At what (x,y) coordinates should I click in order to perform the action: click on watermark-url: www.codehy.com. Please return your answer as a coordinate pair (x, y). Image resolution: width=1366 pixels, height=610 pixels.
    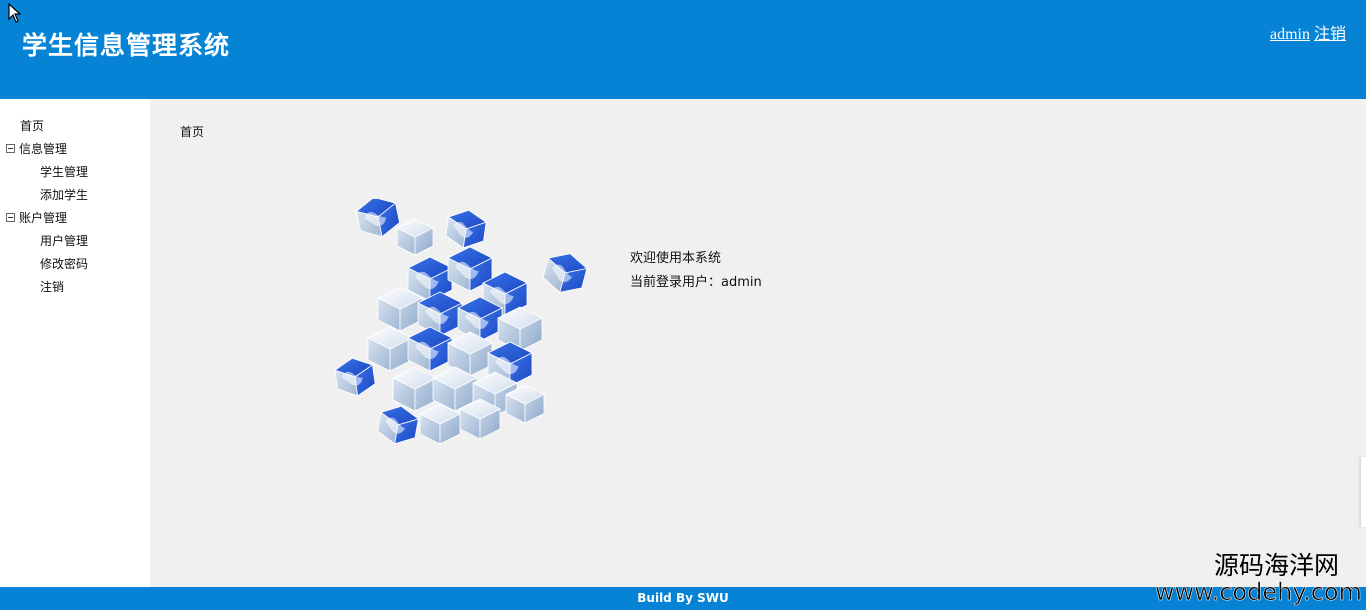
    Looking at the image, I should click on (1258, 592).